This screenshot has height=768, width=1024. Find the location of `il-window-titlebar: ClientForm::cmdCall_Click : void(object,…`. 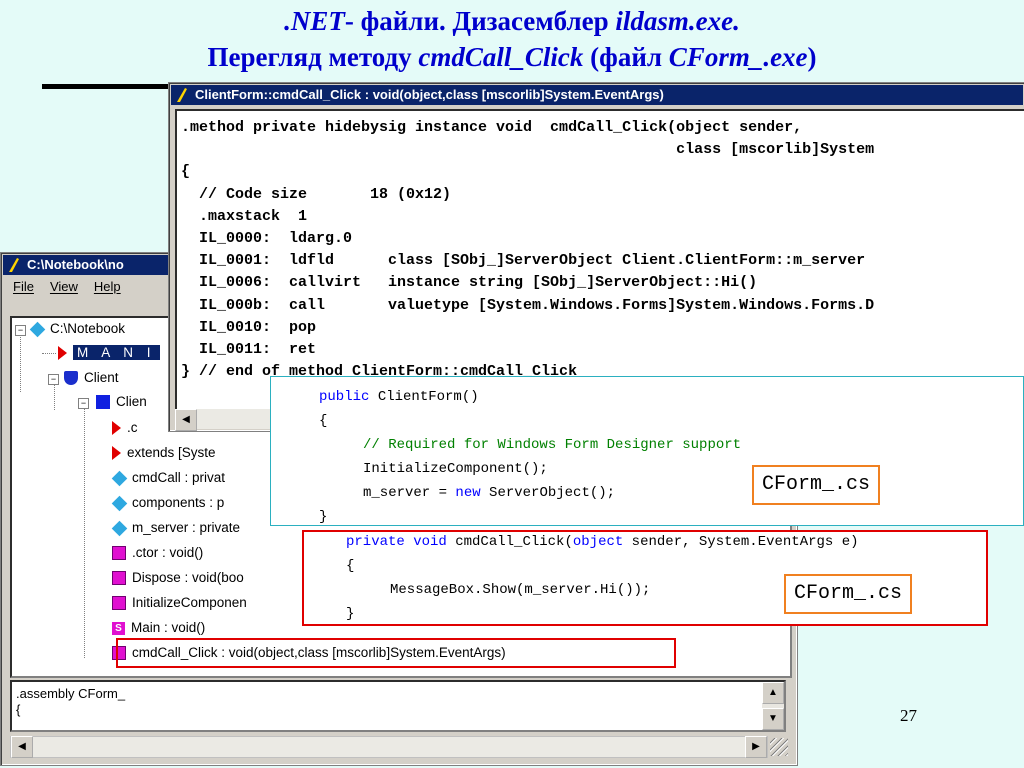

il-window-titlebar: ClientForm::cmdCall_Click : void(object,… is located at coordinates (597, 95).